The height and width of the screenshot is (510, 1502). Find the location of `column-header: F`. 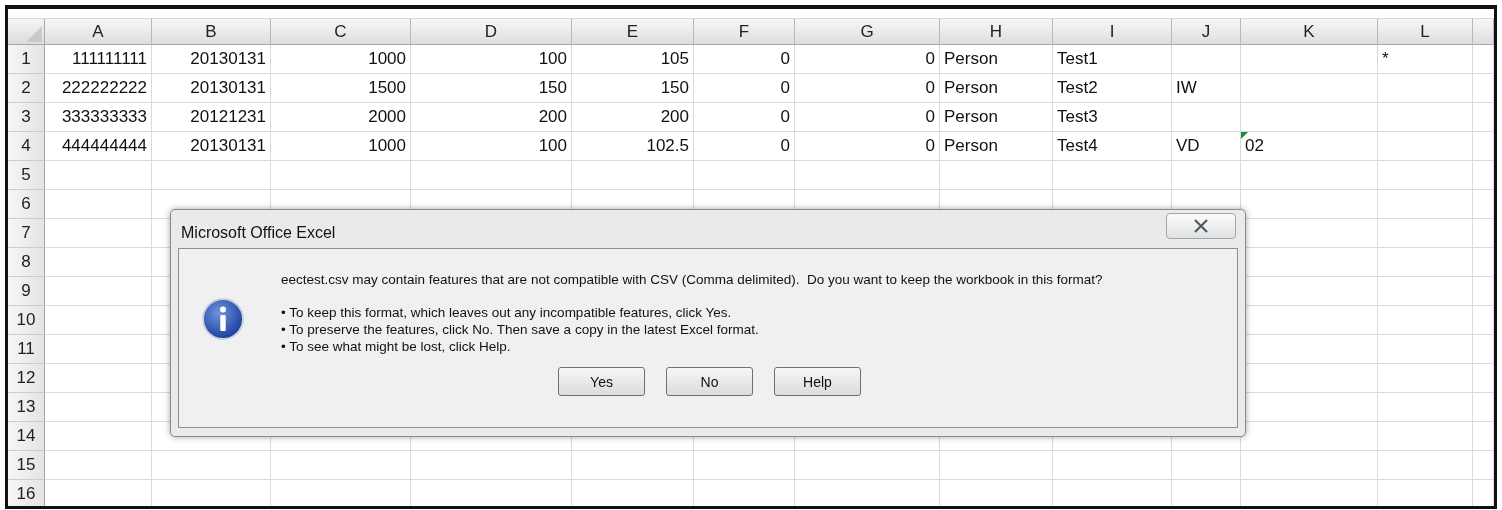

column-header: F is located at coordinates (744, 32).